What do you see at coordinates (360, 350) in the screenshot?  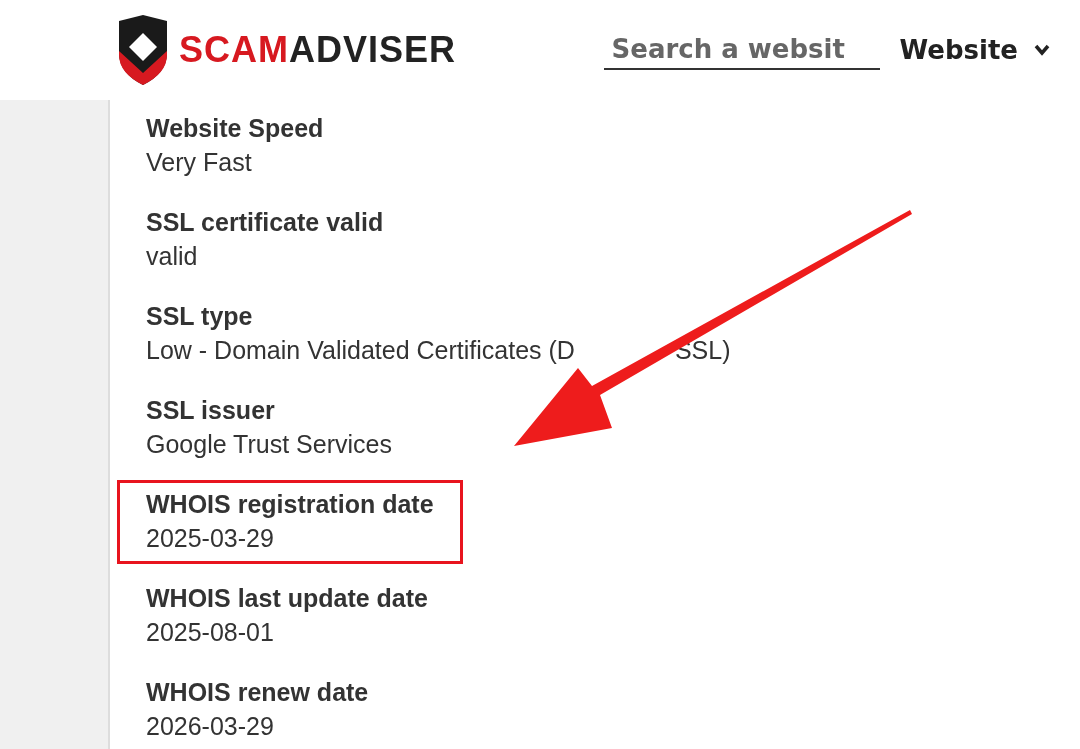 I see `detail-value: Low - Domain Validated Certificates (D` at bounding box center [360, 350].